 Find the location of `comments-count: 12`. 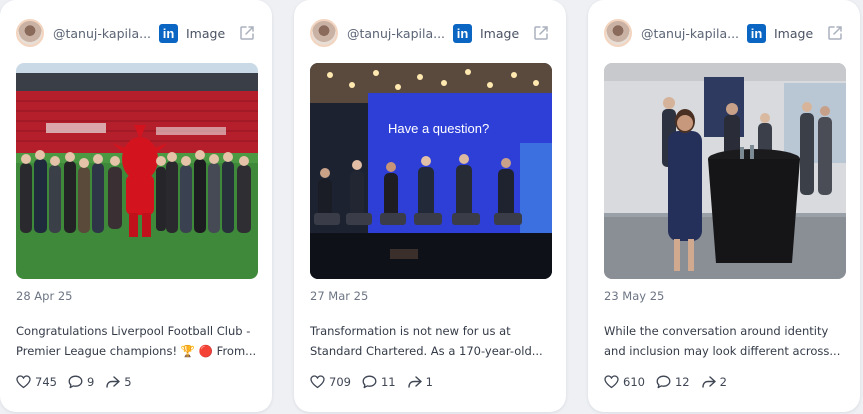

comments-count: 12 is located at coordinates (682, 382).